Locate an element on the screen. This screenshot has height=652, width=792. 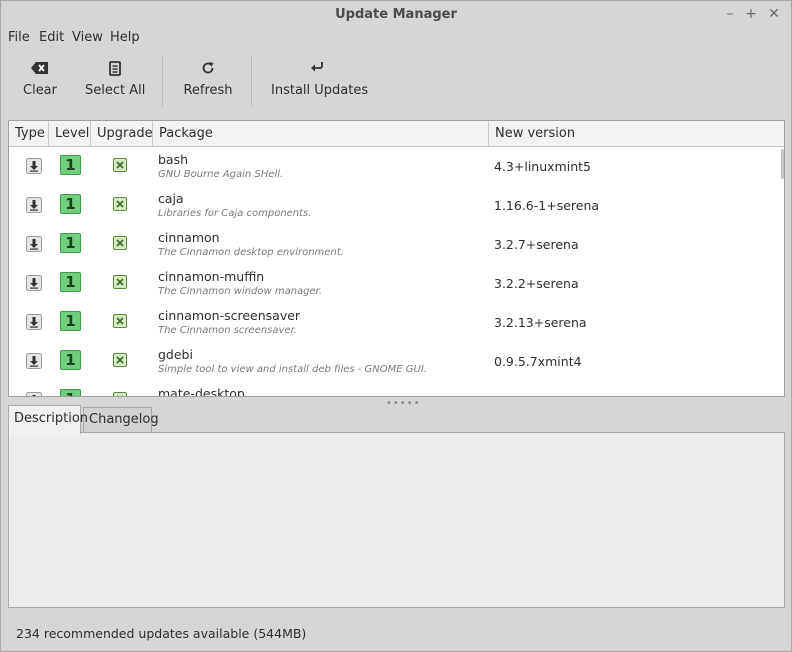
refresh-icon is located at coordinates (208, 66).